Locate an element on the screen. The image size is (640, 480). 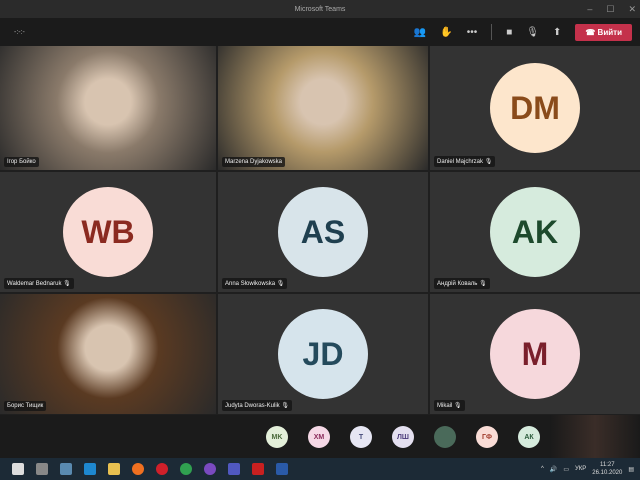
chrome-icon is located at coordinates (186, 469).